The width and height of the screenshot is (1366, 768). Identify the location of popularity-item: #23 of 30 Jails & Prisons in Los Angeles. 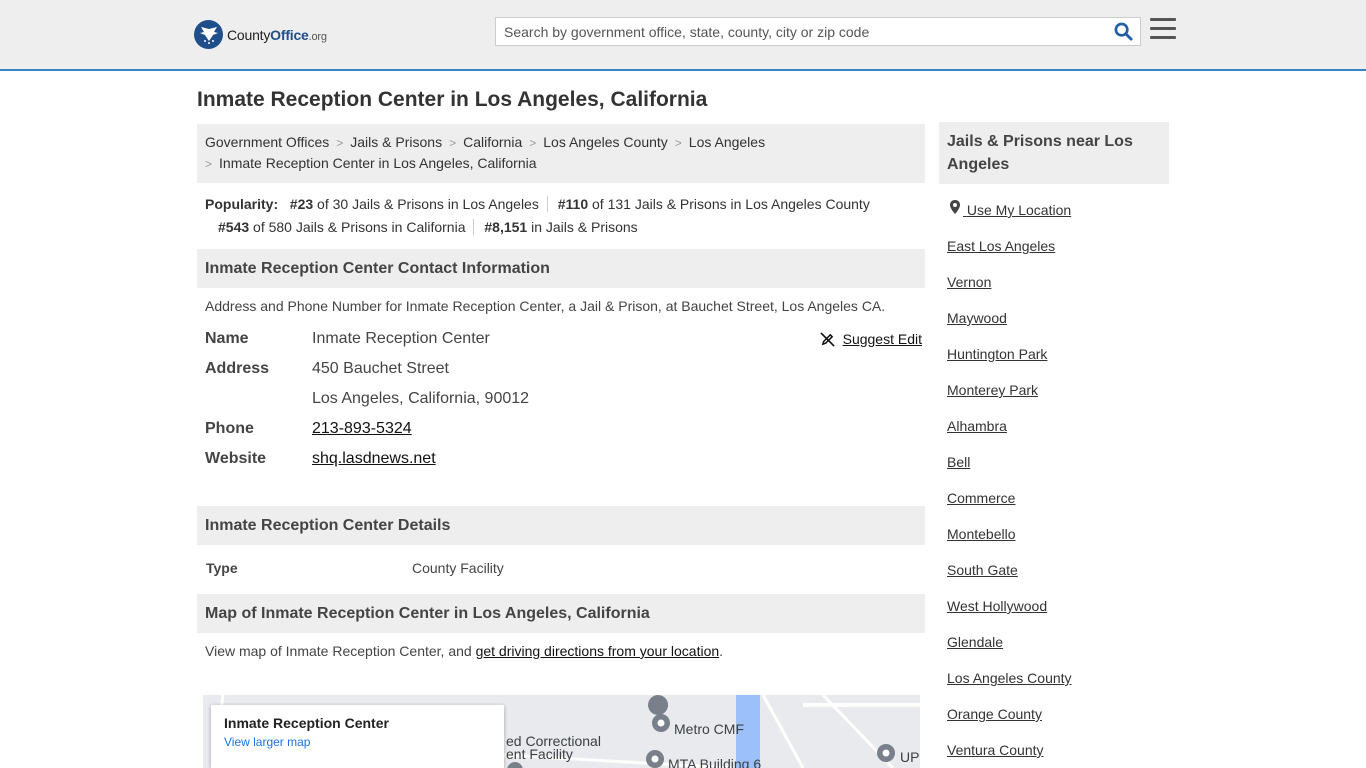
(418, 204).